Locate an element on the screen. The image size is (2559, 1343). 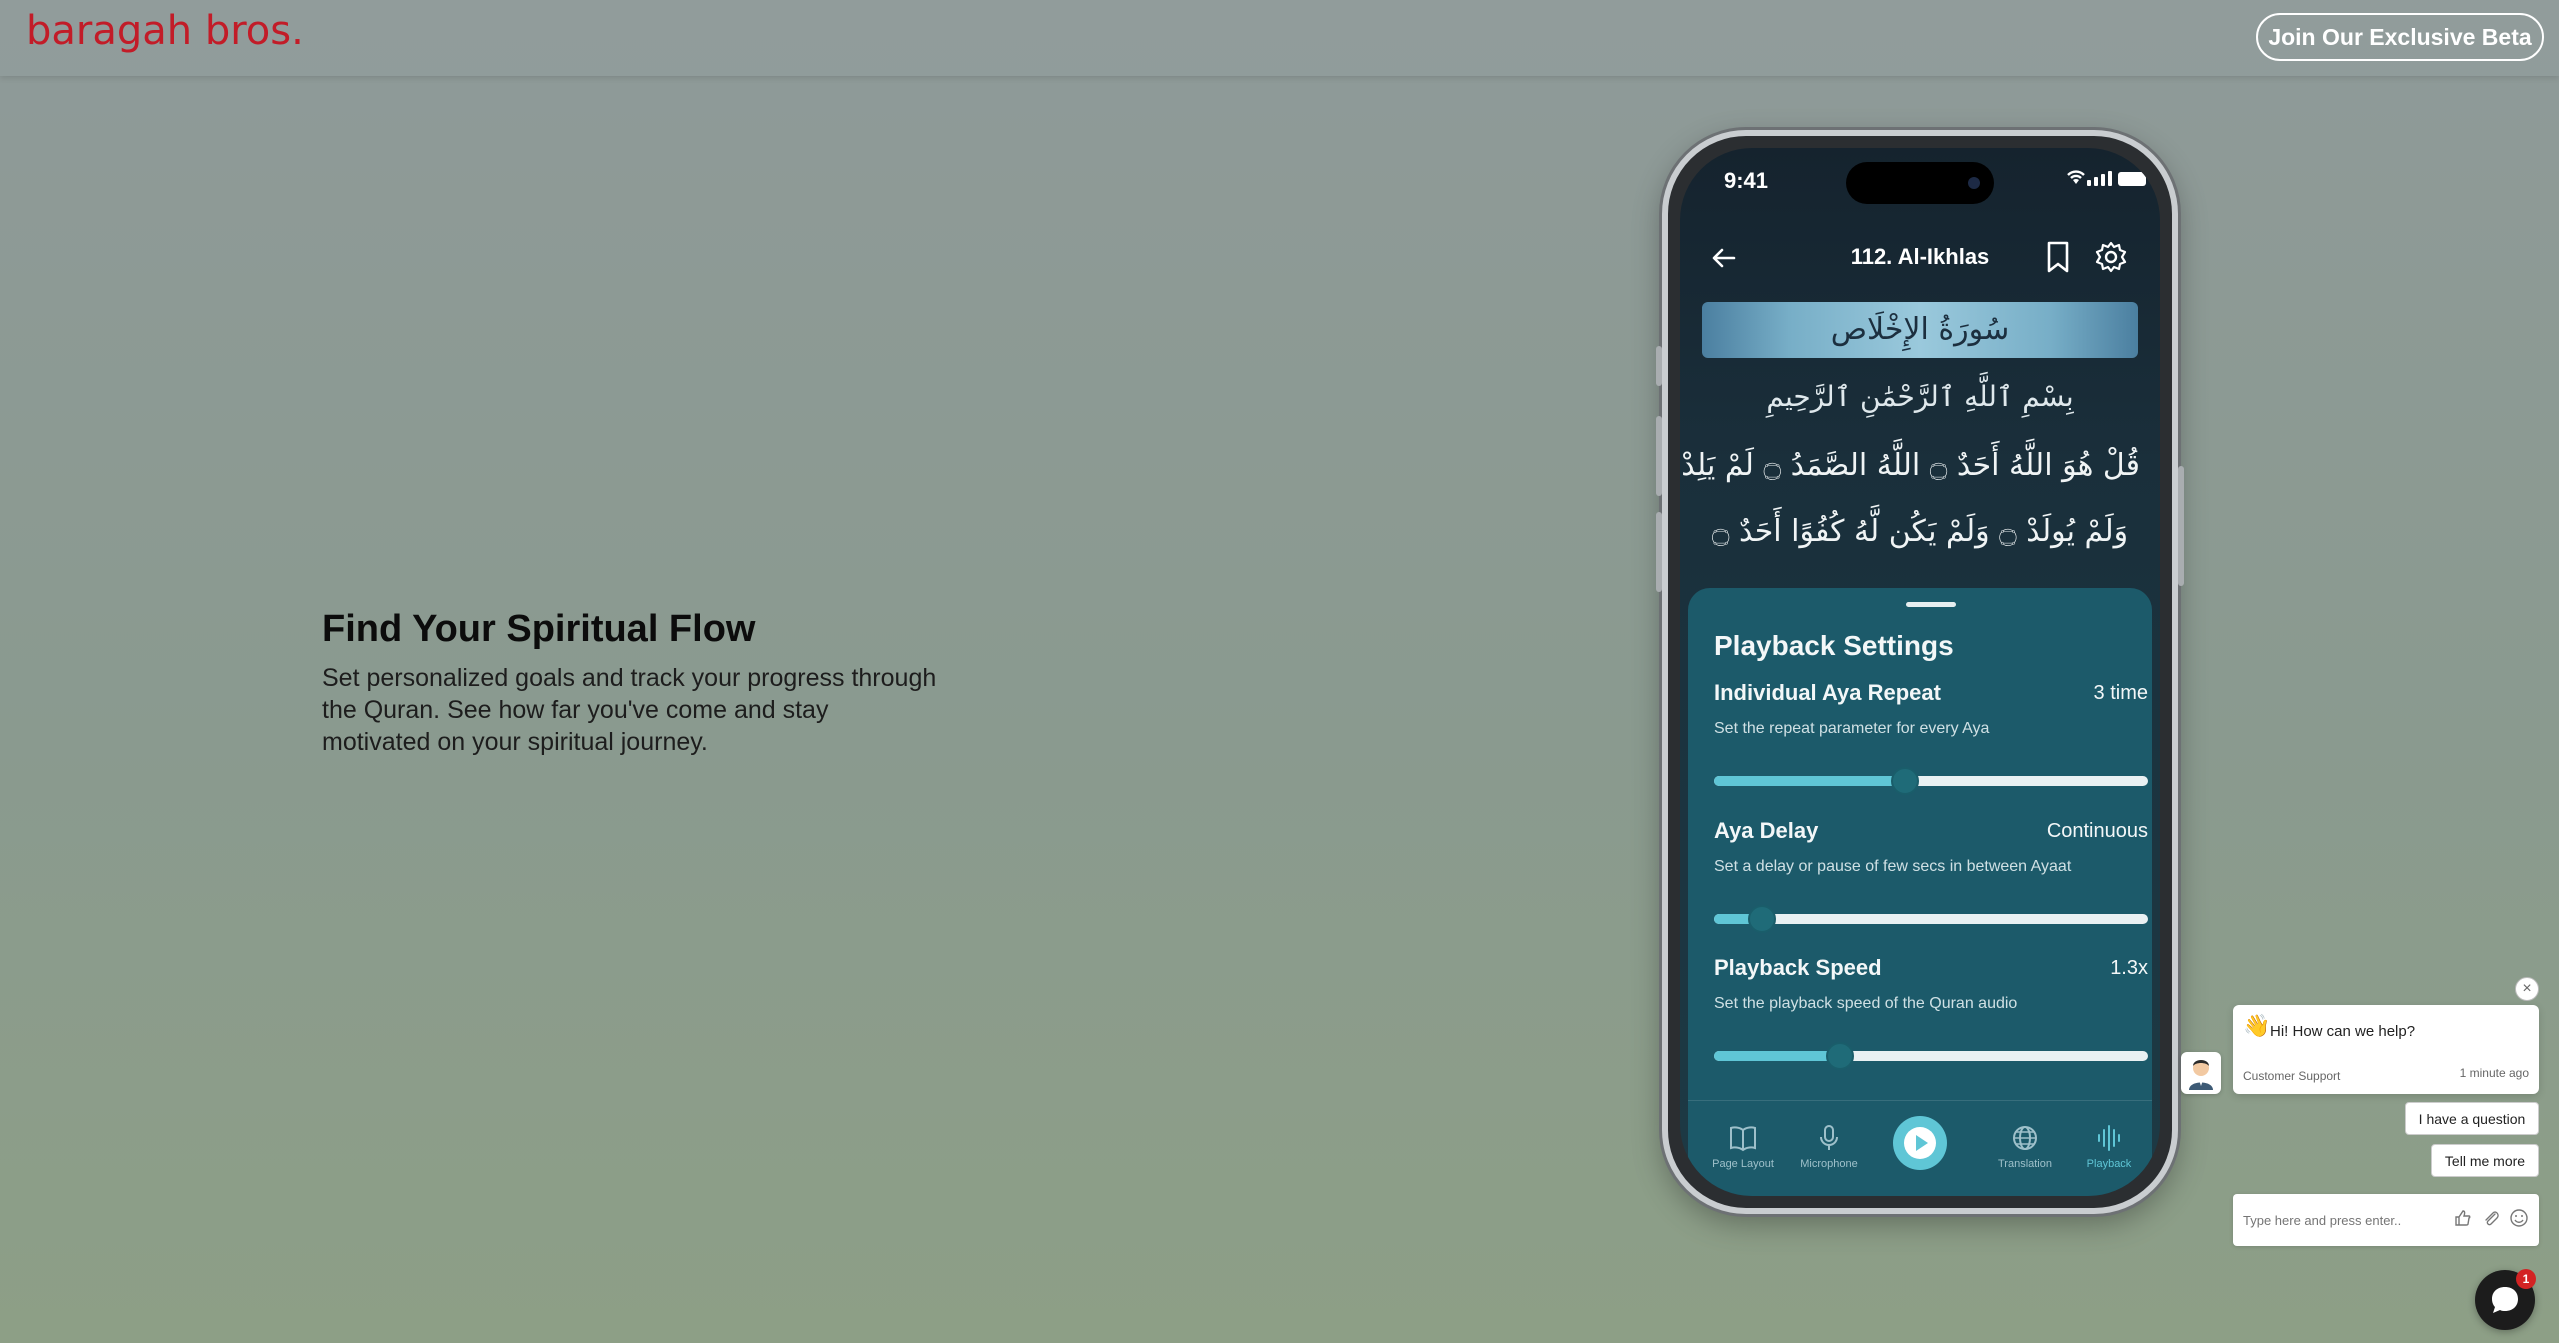
globe-icon is located at coordinates (2025, 1138).